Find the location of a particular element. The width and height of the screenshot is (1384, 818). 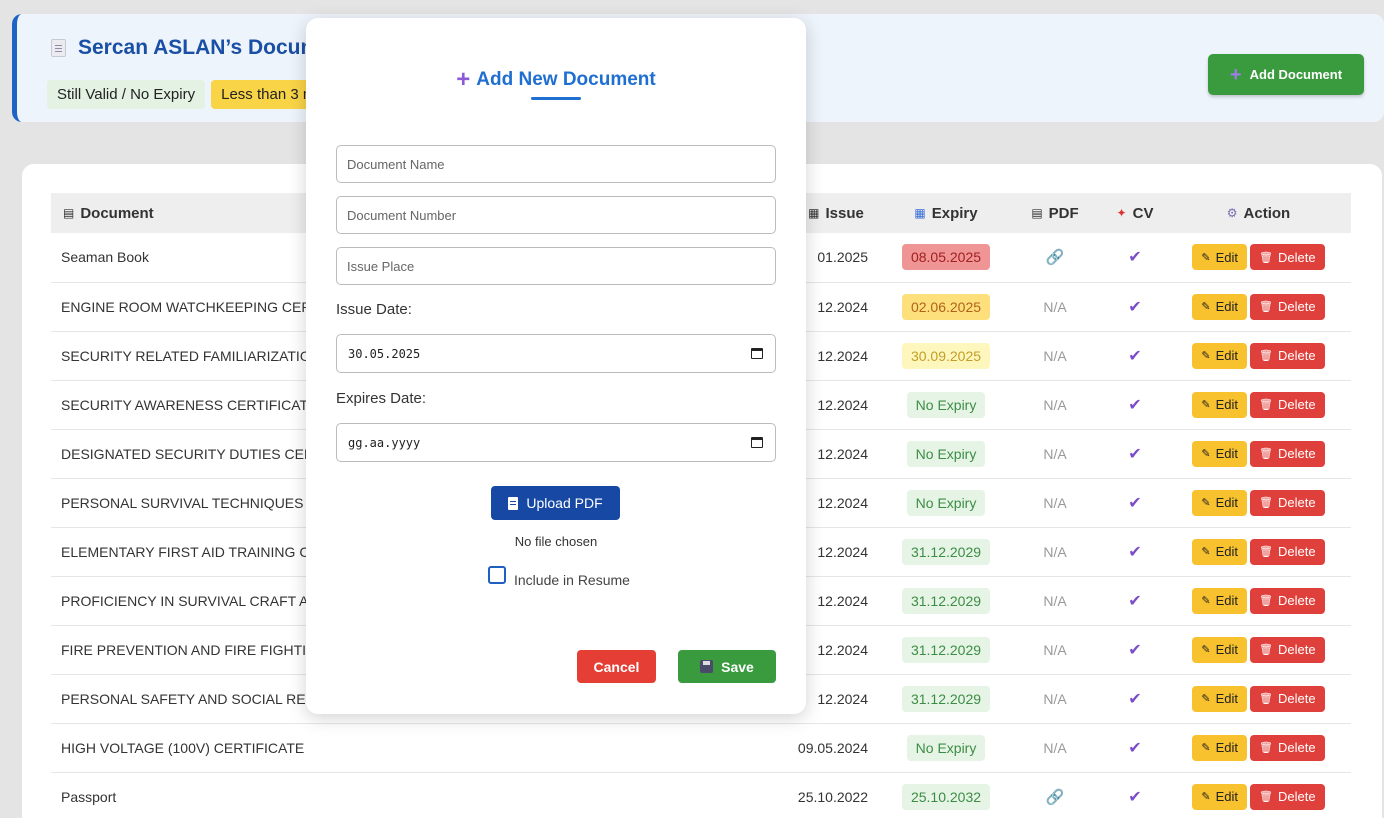

cancel-button: Cancel is located at coordinates (616, 666).